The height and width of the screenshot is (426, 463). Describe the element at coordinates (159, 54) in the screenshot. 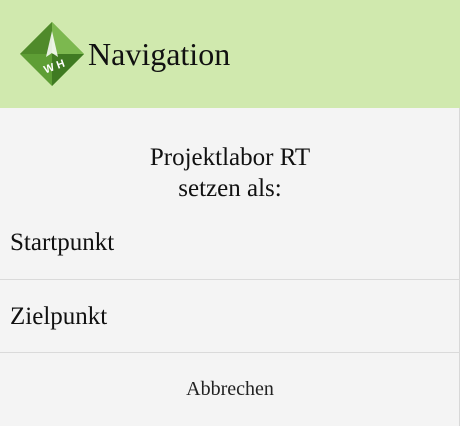

I see `dialog-title: Navigation` at that location.